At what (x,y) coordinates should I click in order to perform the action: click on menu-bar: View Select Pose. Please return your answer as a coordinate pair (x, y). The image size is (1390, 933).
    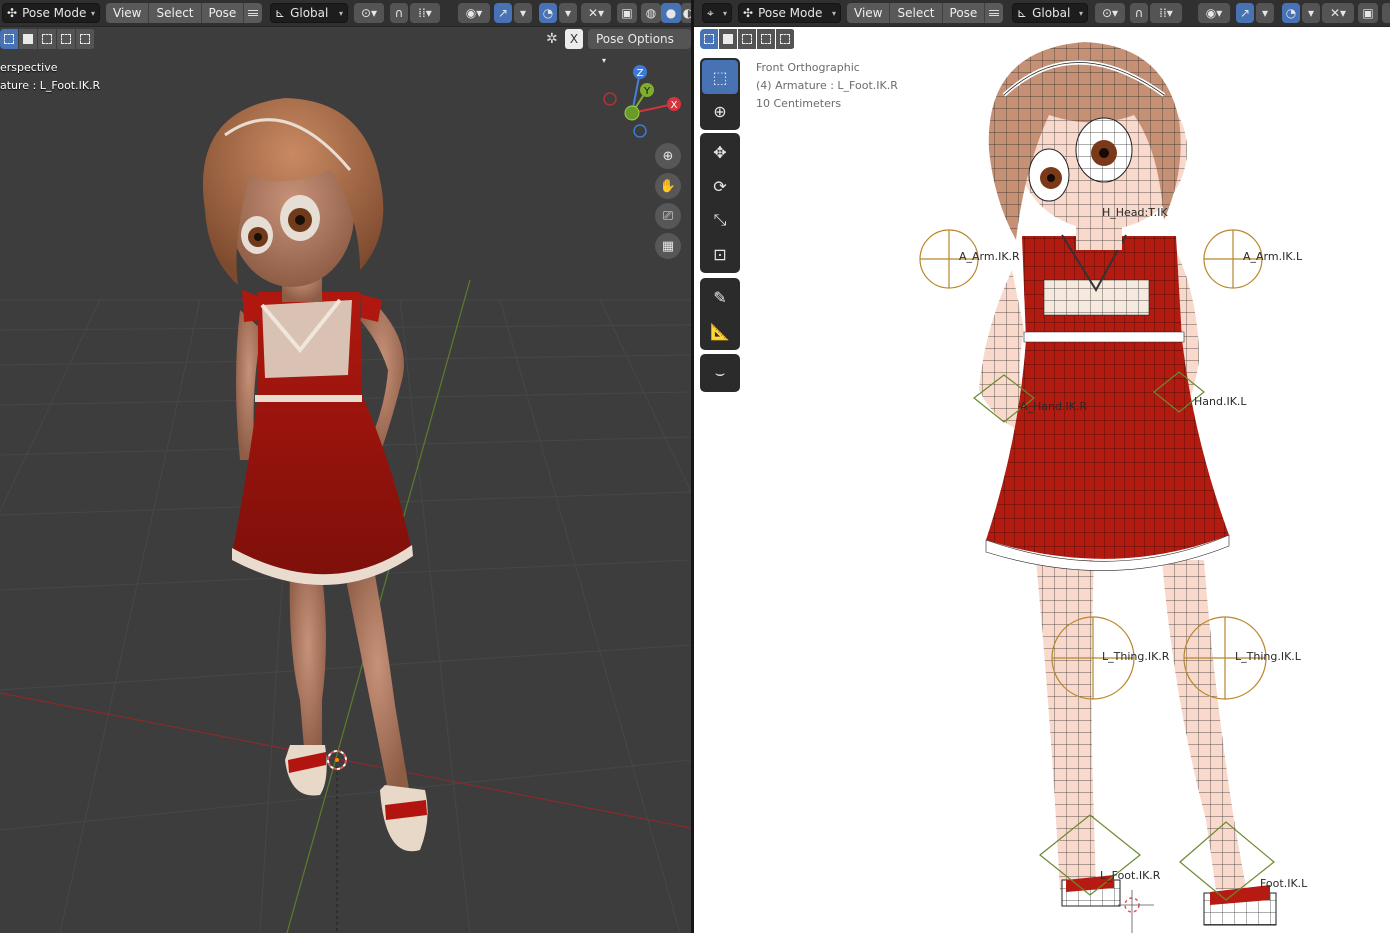
    Looking at the image, I should click on (184, 13).